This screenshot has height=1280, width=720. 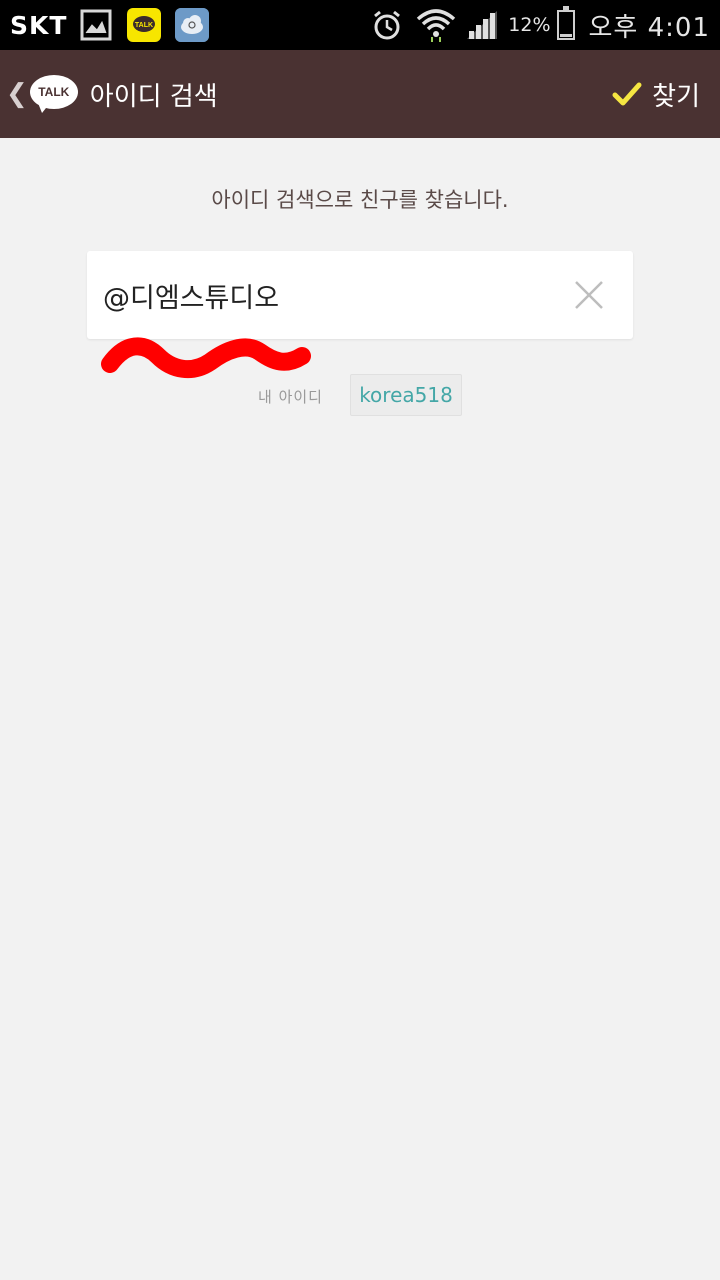 I want to click on search-box, so click(x=360, y=295).